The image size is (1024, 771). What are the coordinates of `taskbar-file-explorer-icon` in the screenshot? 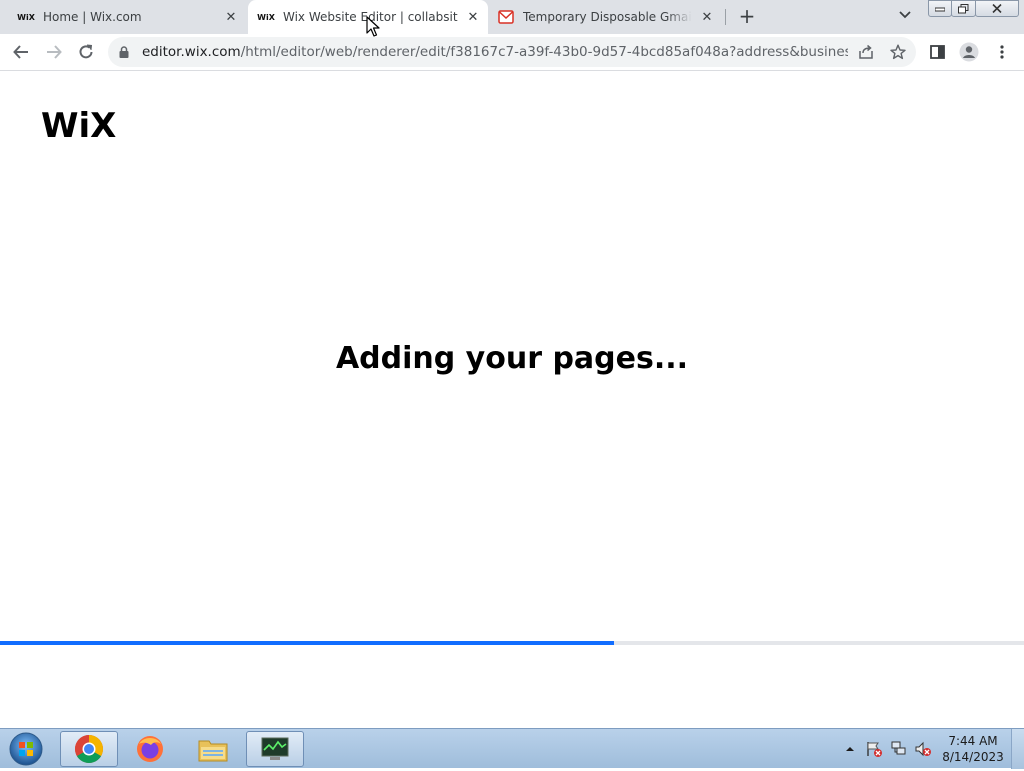 It's located at (213, 749).